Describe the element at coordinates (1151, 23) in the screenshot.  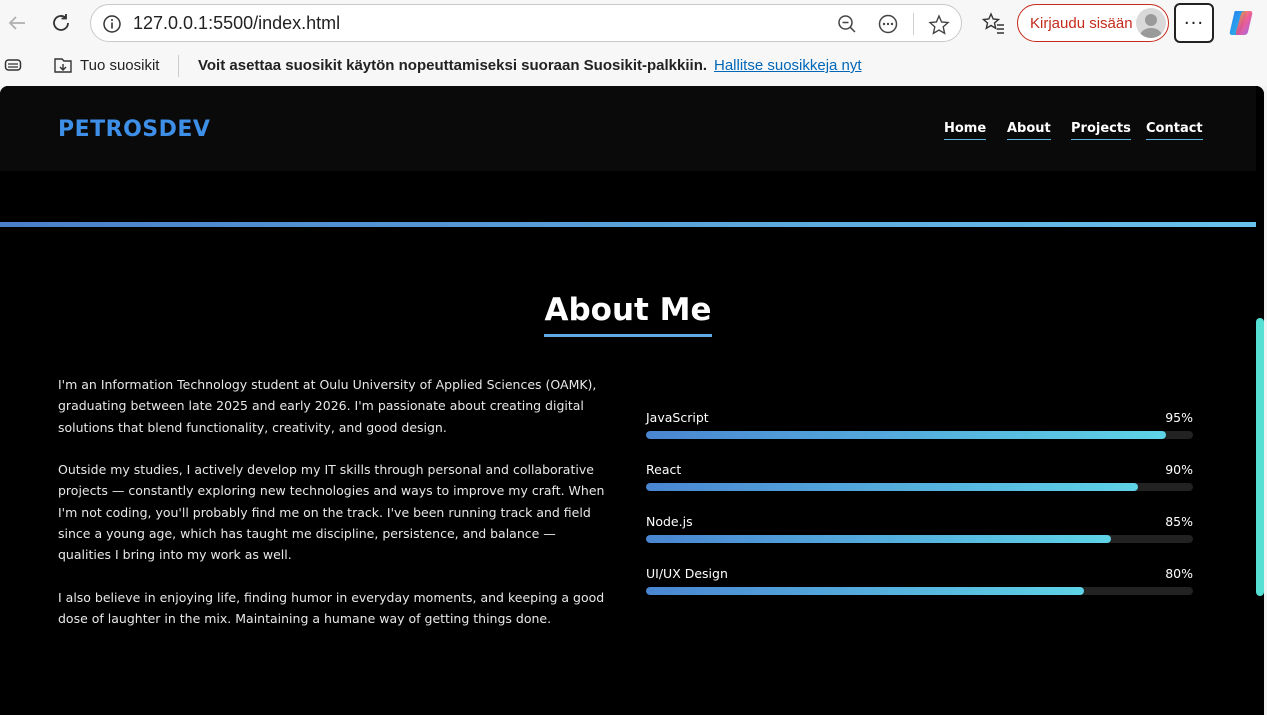
I see `profile-icon` at that location.